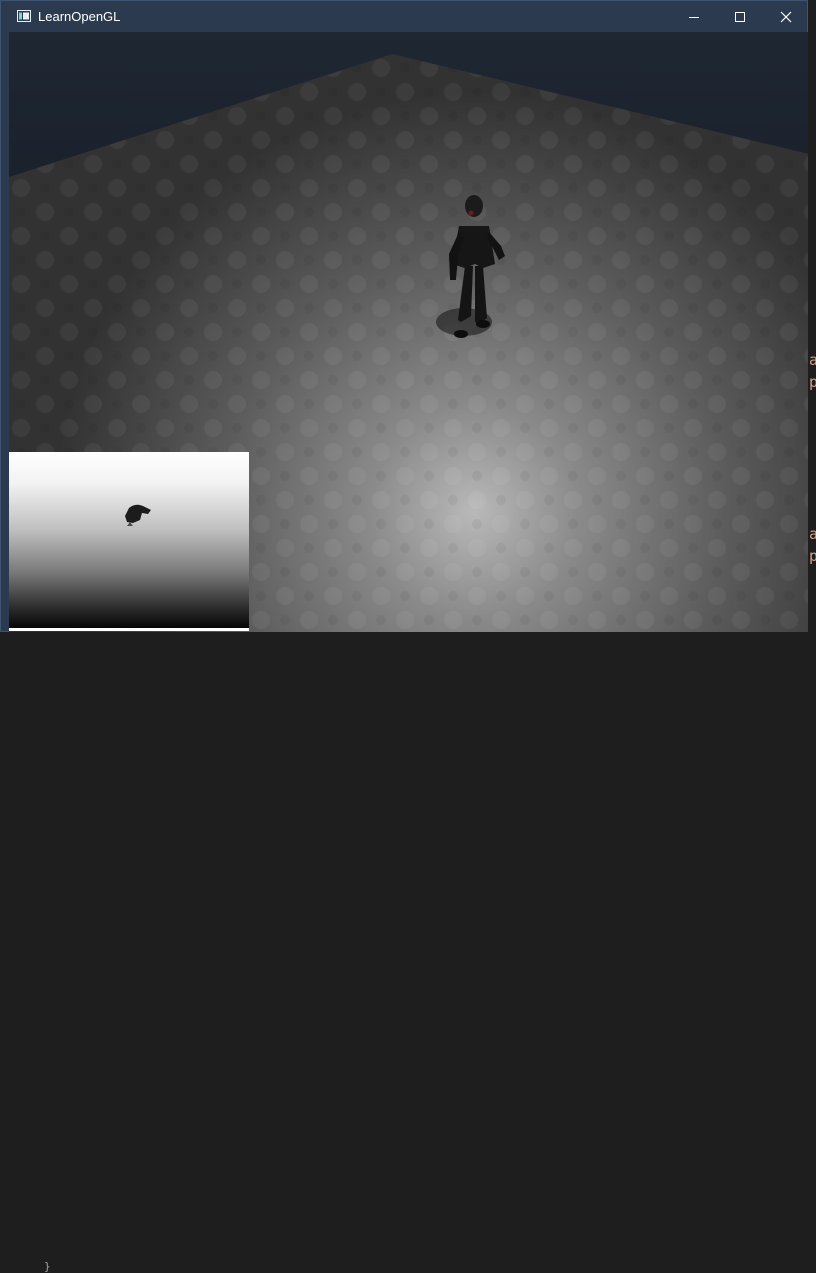 The width and height of the screenshot is (816, 1273). I want to click on background-editor-edge: a p a p, so click(812, 319).